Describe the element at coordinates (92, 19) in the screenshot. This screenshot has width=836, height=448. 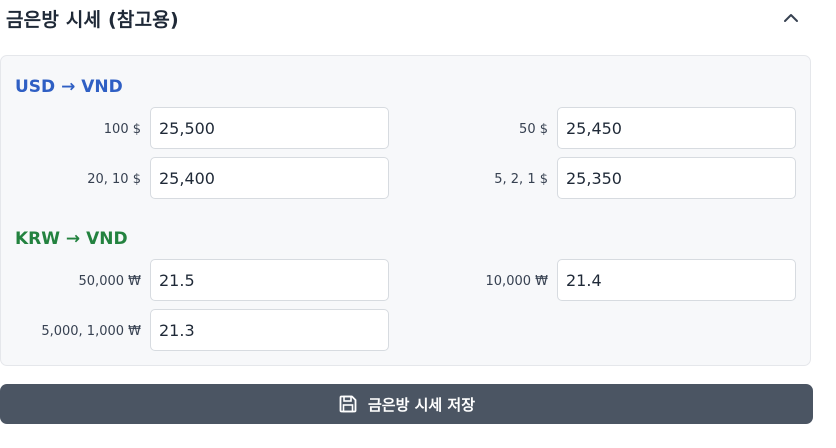
I see `section-title: 금은방 시세 (참고용)` at that location.